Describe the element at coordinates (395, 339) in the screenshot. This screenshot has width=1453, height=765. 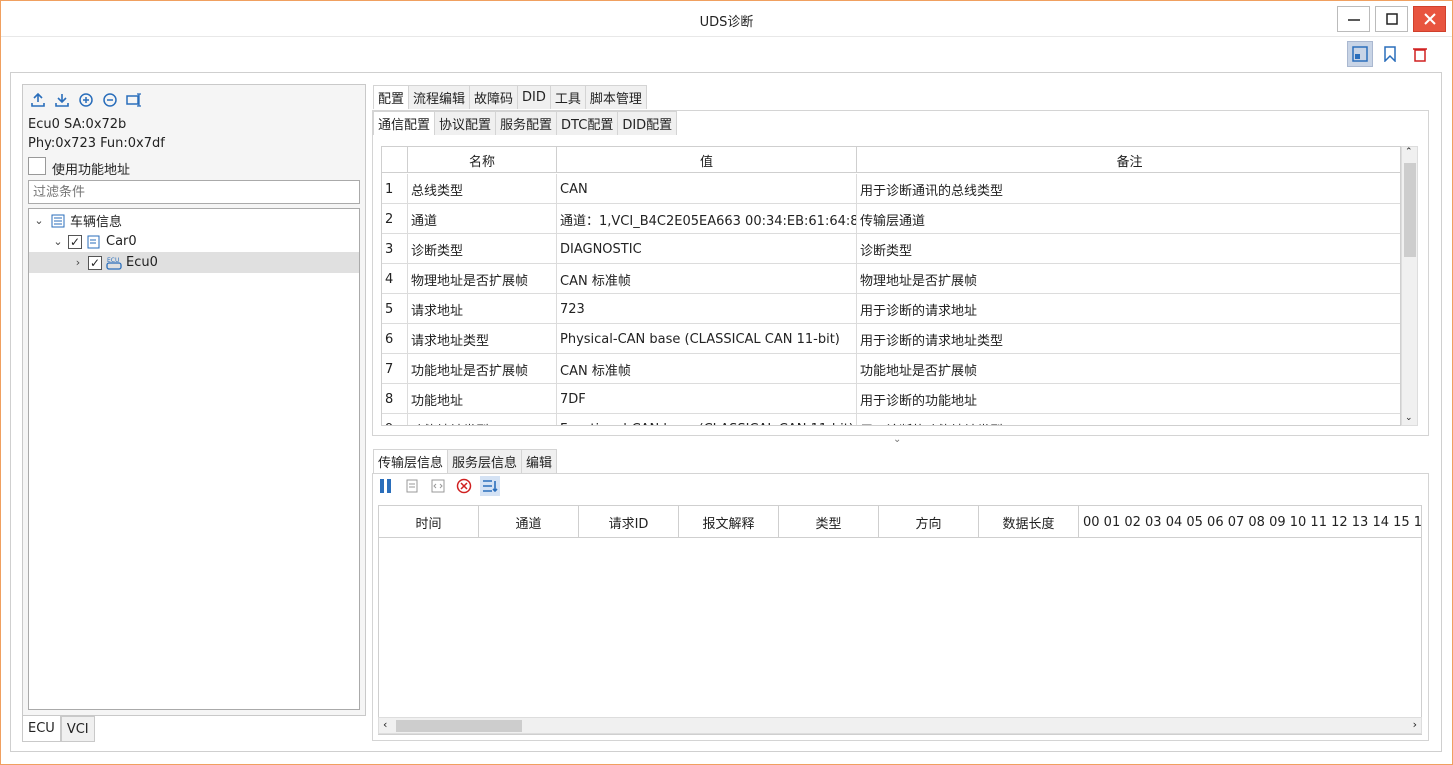
I see `row-index: 6` at that location.